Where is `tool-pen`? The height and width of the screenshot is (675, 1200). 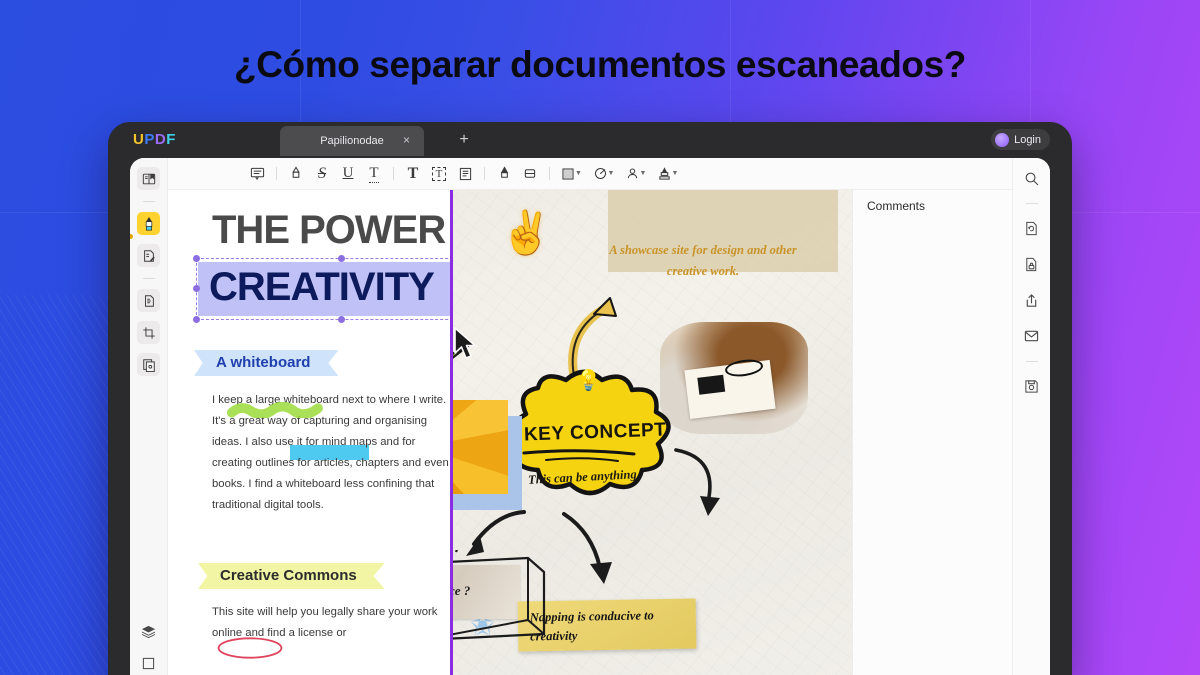
tool-pen is located at coordinates (504, 174).